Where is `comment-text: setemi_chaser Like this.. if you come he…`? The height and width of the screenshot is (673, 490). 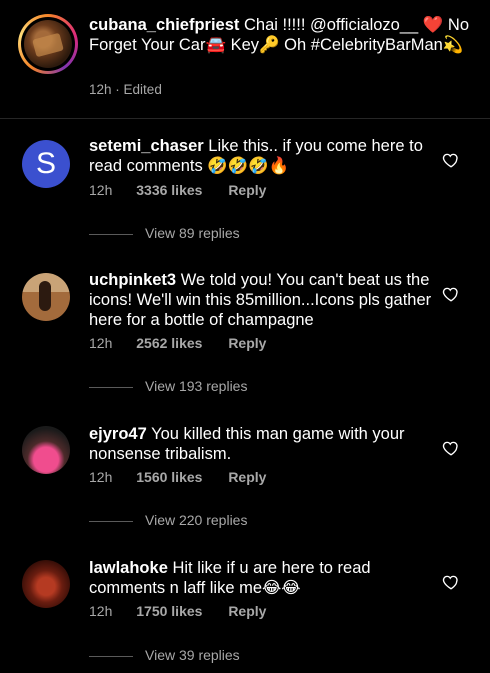
comment-text: setemi_chaser Like this.. if you come he… is located at coordinates (261, 156).